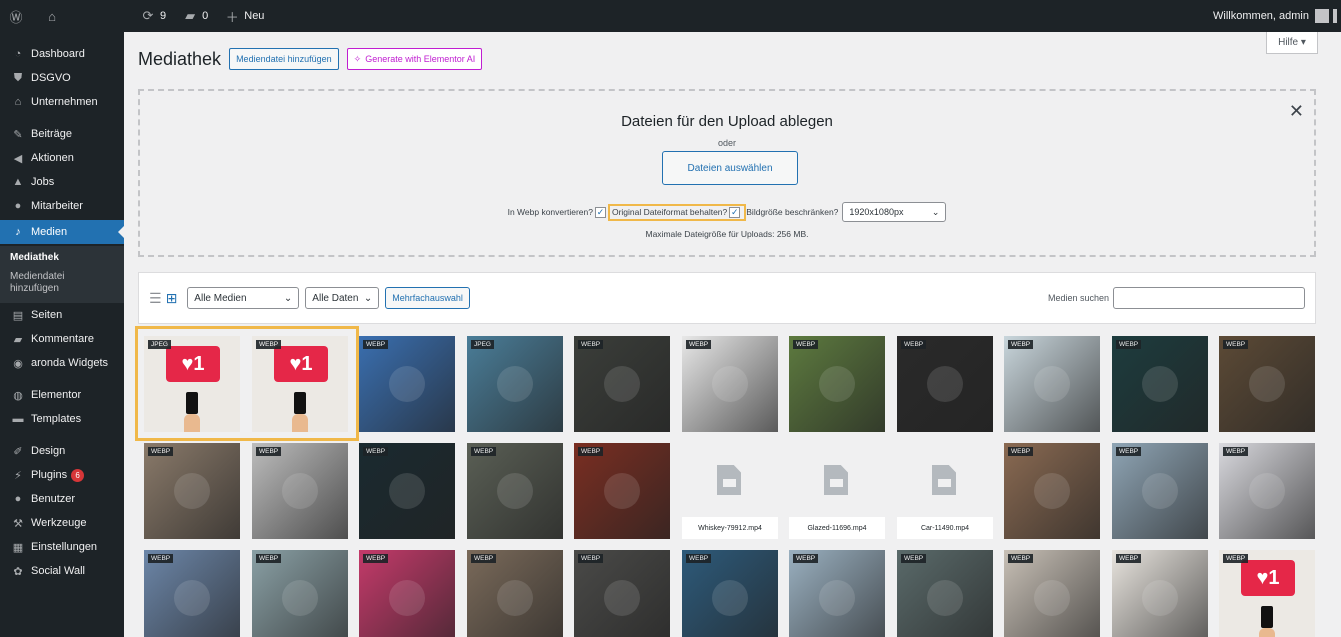  What do you see at coordinates (18, 16) in the screenshot?
I see `wordpress-logo-button: Ⓦ` at bounding box center [18, 16].